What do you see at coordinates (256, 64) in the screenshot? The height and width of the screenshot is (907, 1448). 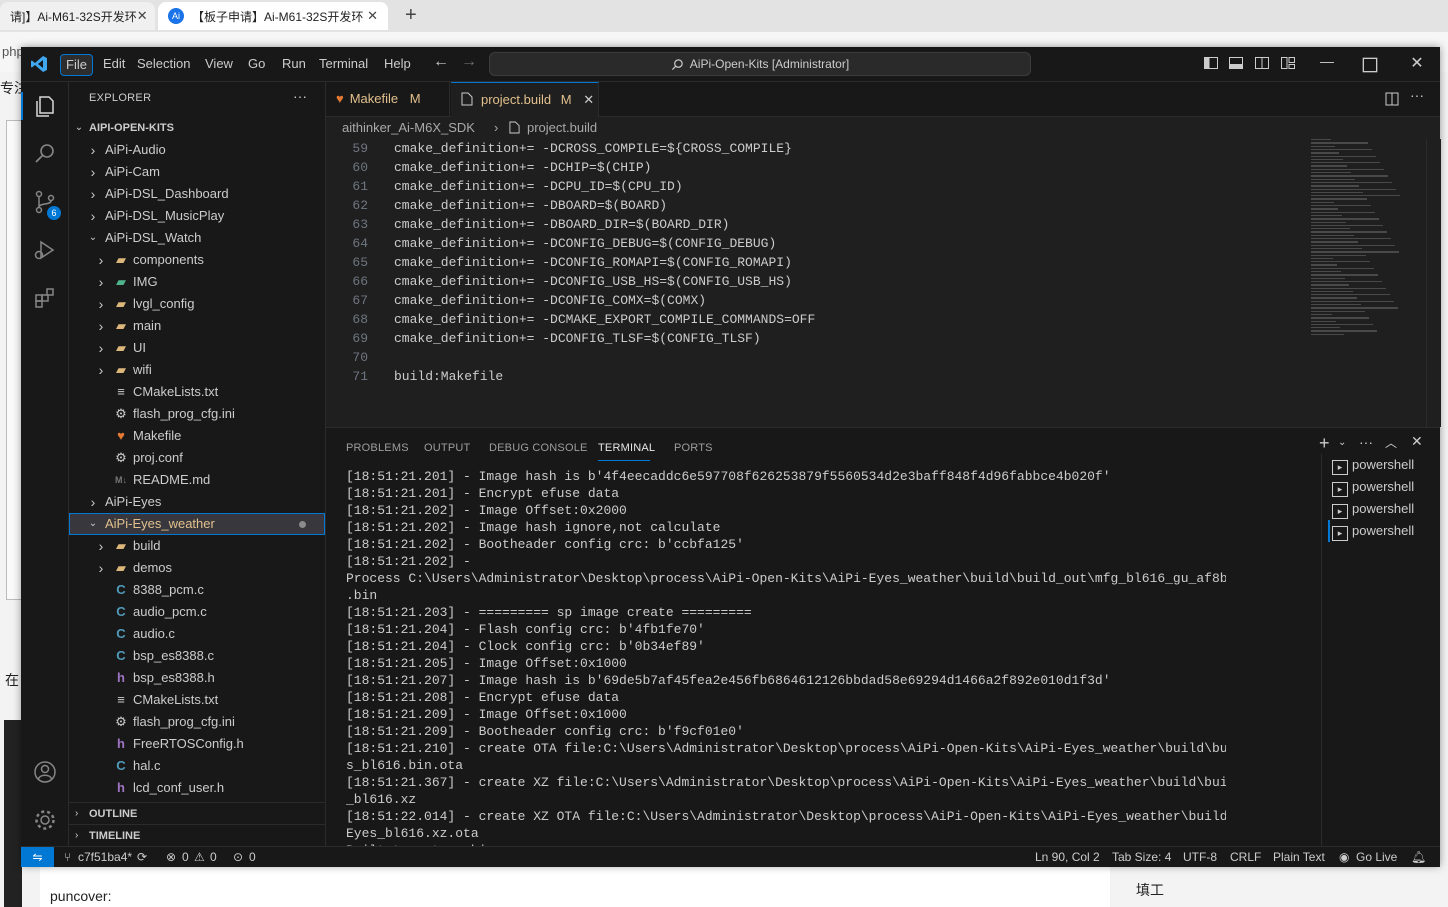 I see `menu-go: Go` at bounding box center [256, 64].